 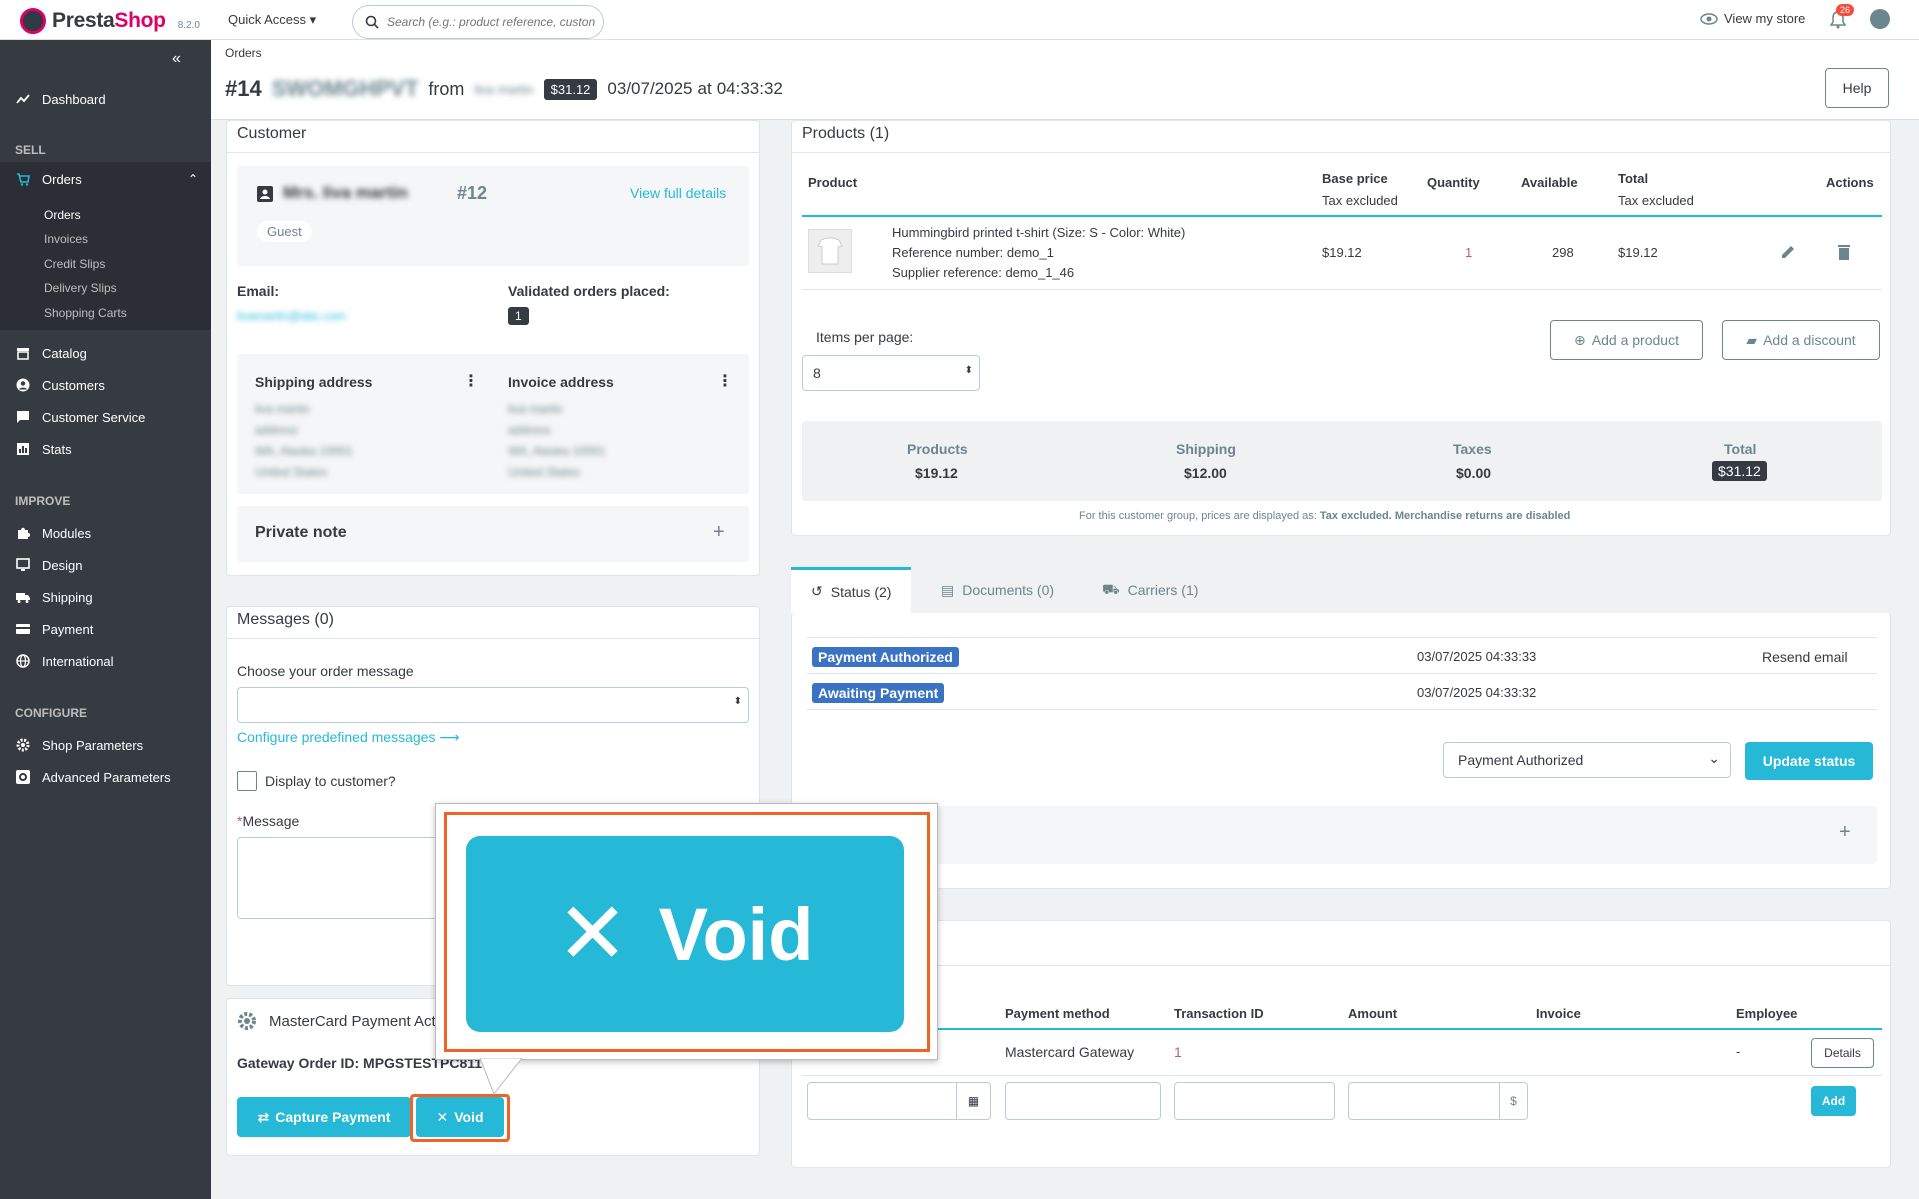 What do you see at coordinates (1438, 1101) in the screenshot?
I see `amount-input: $` at bounding box center [1438, 1101].